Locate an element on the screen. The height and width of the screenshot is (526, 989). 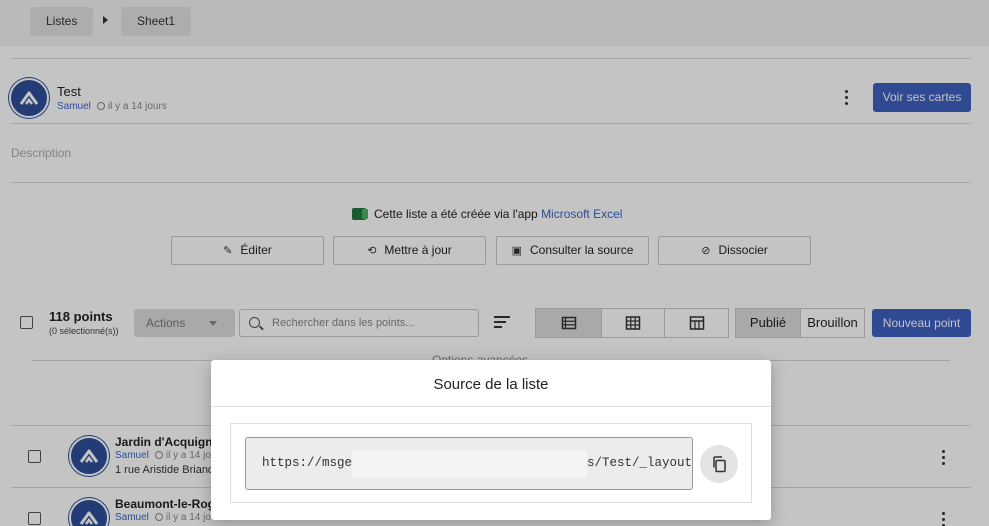
modal-body: https://msge s/Test/_layouts/15/Doc.aspx is located at coordinates (491, 463).